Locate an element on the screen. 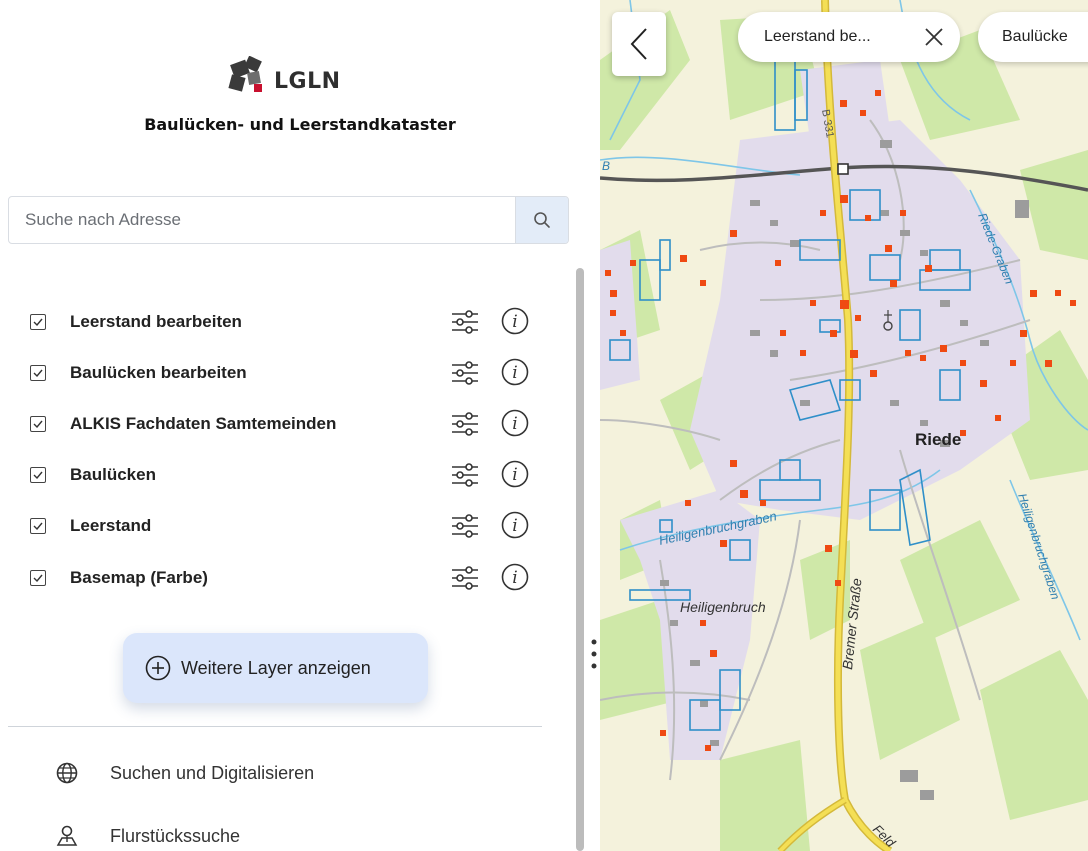  lgln-logo: LGLN is located at coordinates (284, 74).